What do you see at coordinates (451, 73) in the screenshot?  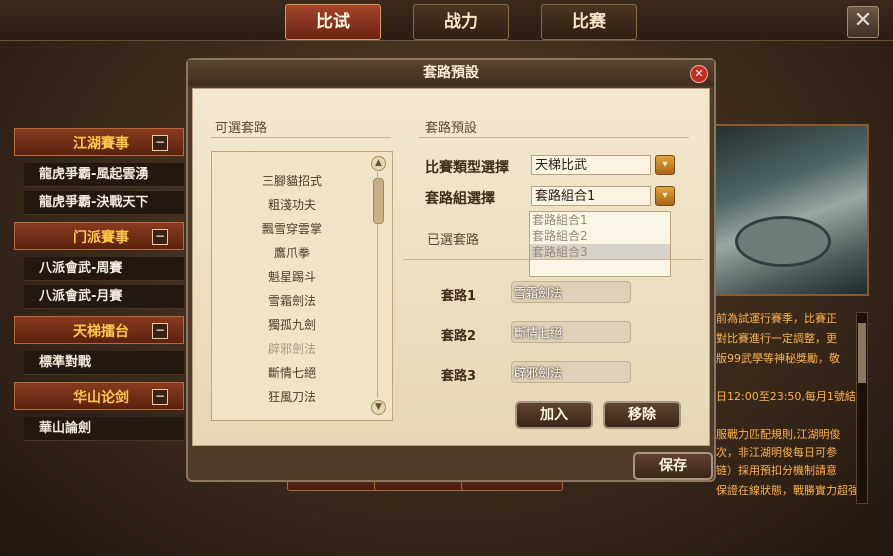 I see `dialog-title: 套路預設` at bounding box center [451, 73].